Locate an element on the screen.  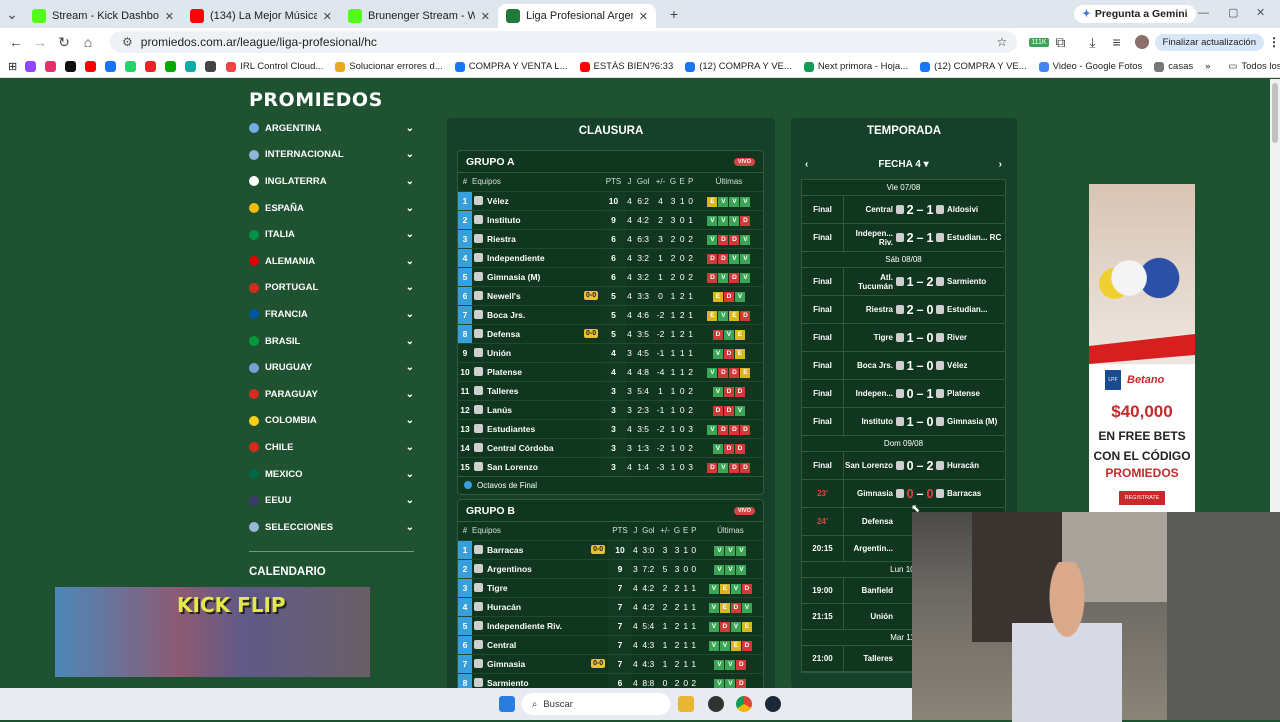
match-row: Final Central 2–1 Aldosivi is located at coordinates (903, 210).